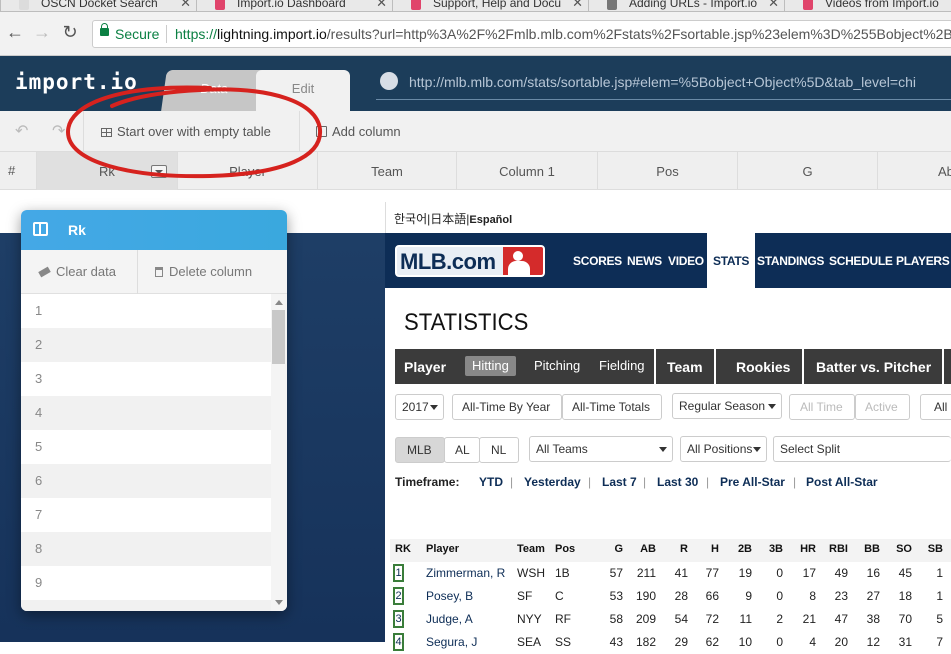 Image resolution: width=951 pixels, height=654 pixels. Describe the element at coordinates (693, 5) in the screenshot. I see `browser-tab-label: Adding URLs - Import.io` at that location.